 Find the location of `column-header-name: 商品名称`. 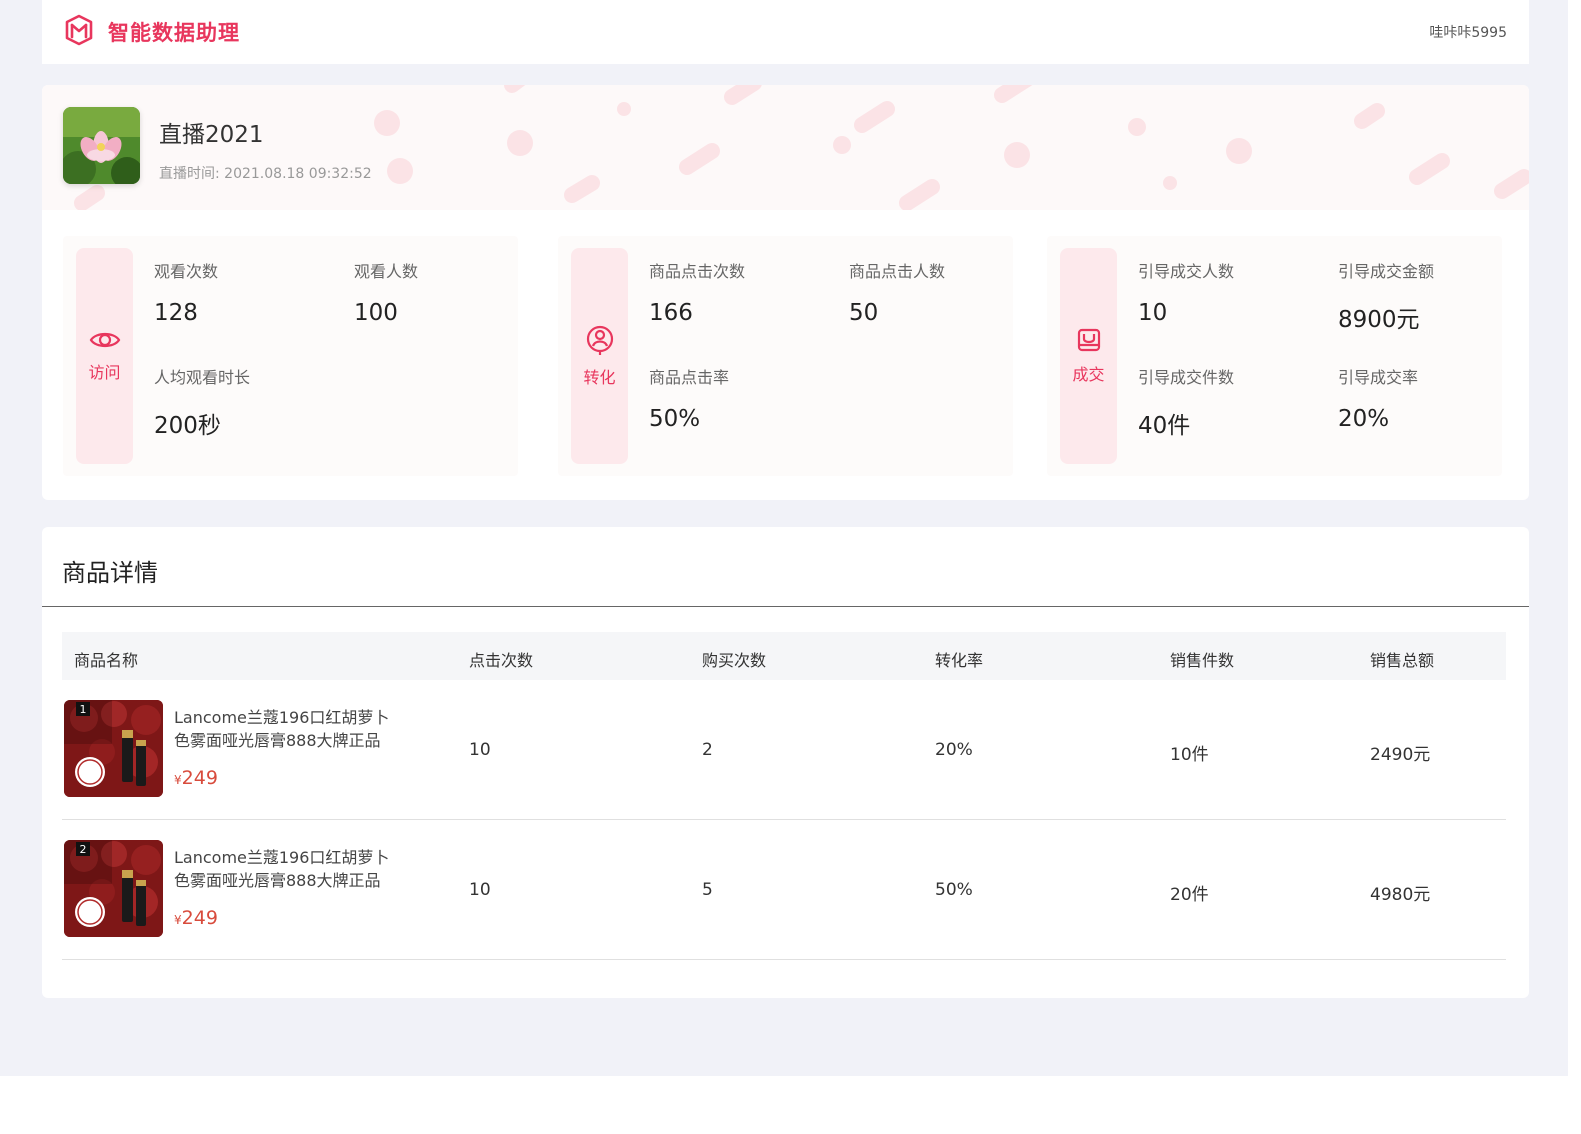

column-header-name: 商品名称 is located at coordinates (106, 659).